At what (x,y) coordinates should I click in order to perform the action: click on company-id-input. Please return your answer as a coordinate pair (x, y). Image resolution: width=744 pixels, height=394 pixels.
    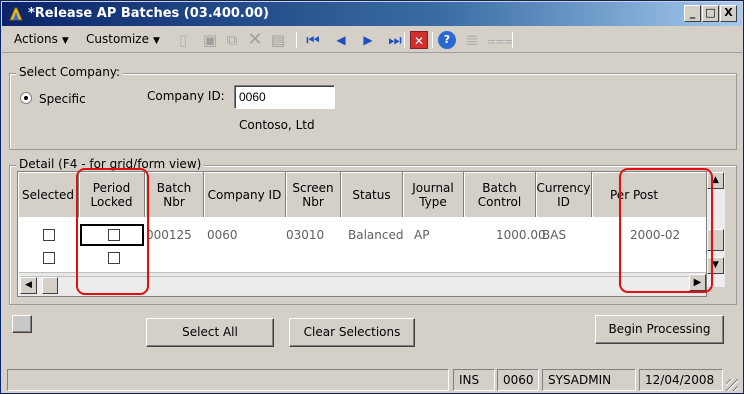
    Looking at the image, I should click on (284, 97).